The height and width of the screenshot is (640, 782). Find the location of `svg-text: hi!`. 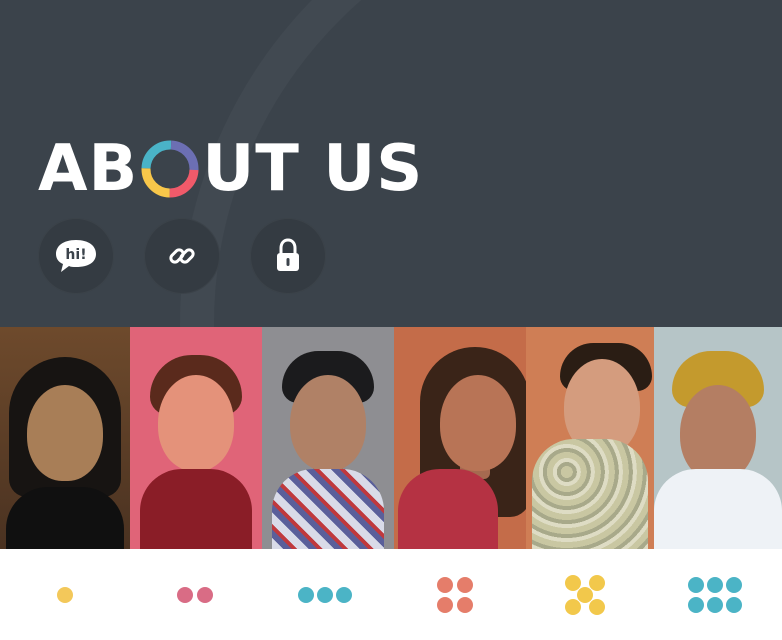

svg-text: hi! is located at coordinates (75, 255).